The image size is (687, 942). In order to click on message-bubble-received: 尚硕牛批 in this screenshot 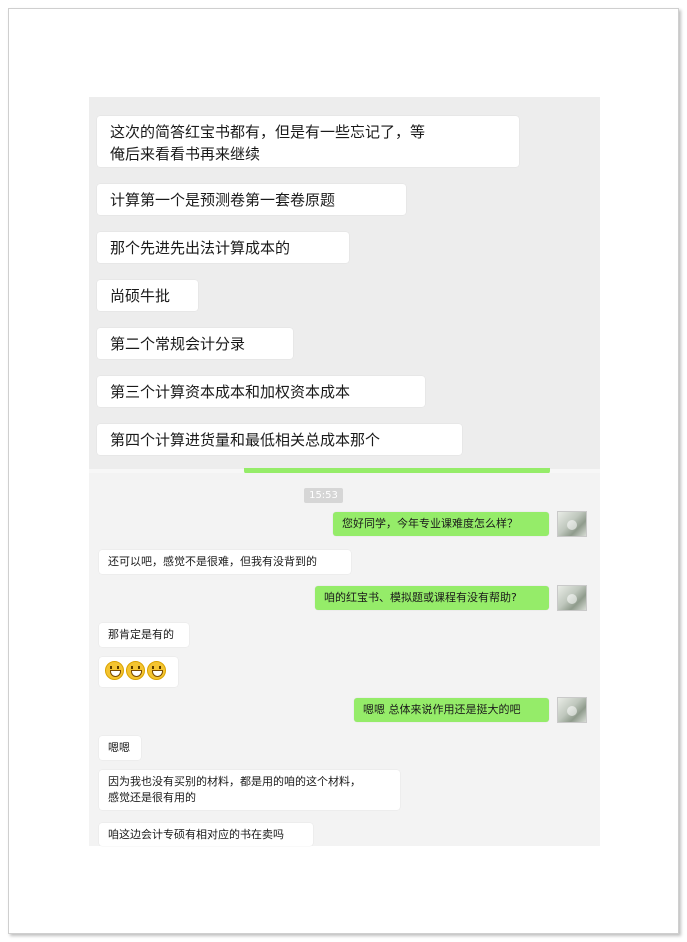, I will do `click(147, 295)`.